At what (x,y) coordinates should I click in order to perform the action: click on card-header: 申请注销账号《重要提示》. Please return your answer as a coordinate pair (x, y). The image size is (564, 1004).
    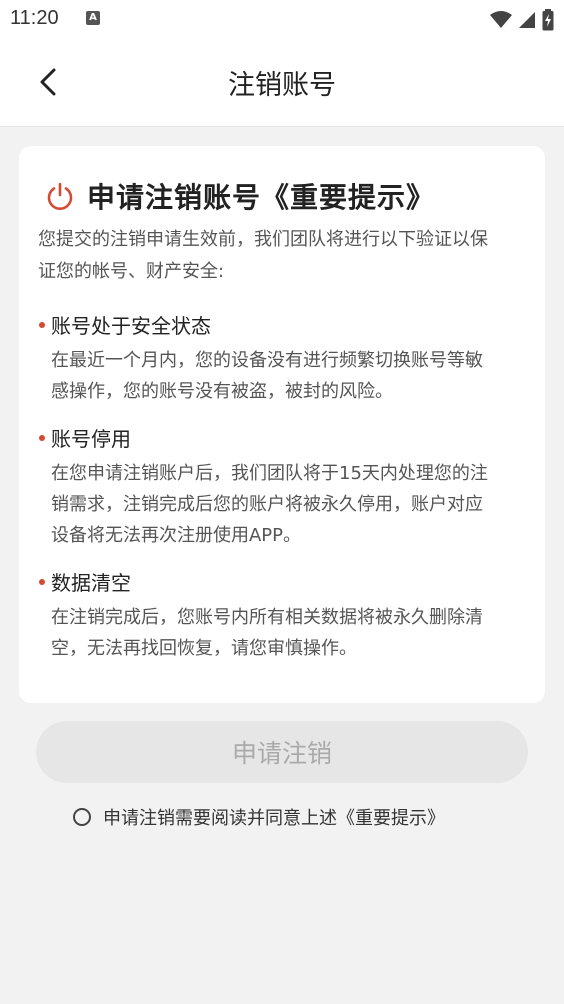
    Looking at the image, I should click on (240, 196).